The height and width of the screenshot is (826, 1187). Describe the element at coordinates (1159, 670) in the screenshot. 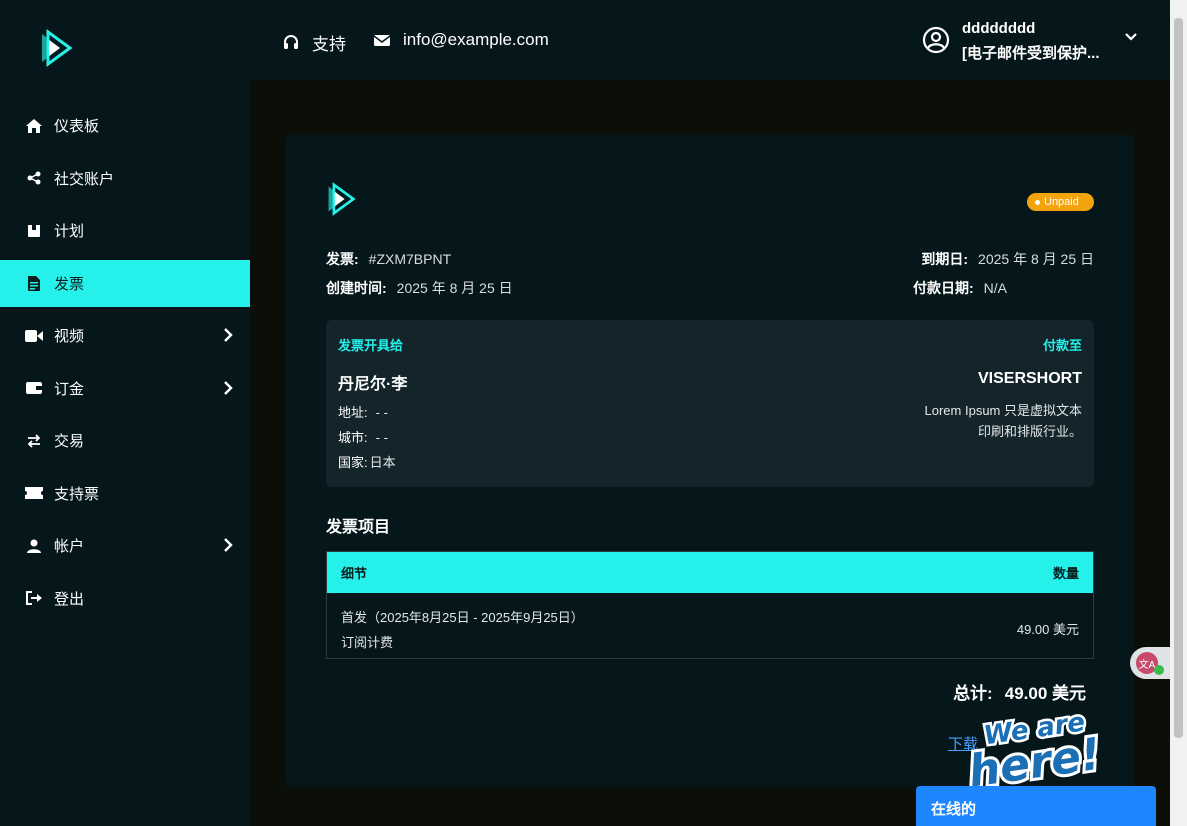

I see `check-icon` at that location.